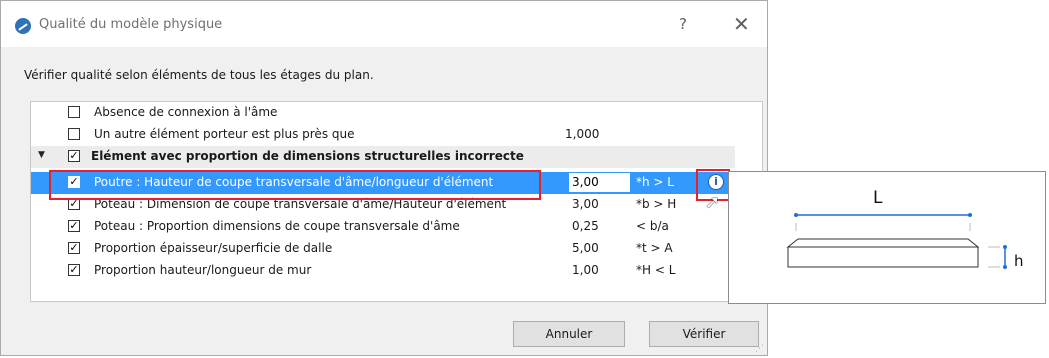 This screenshot has height=358, width=1049. I want to click on row-value: 1,00, so click(585, 270).